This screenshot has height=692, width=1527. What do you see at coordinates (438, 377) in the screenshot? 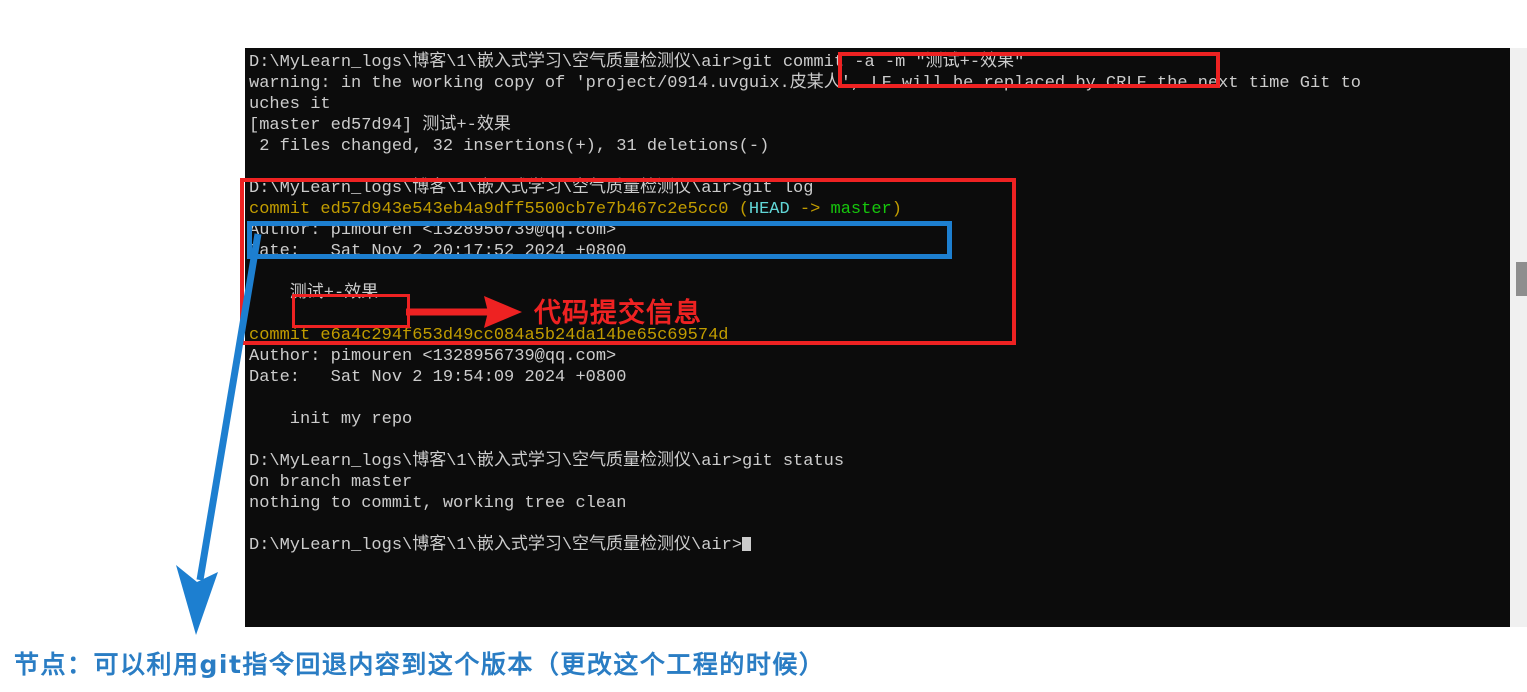
I see `terminal-text: Date: Sat Nov 2 19:54:09 2024 +0800` at bounding box center [438, 377].